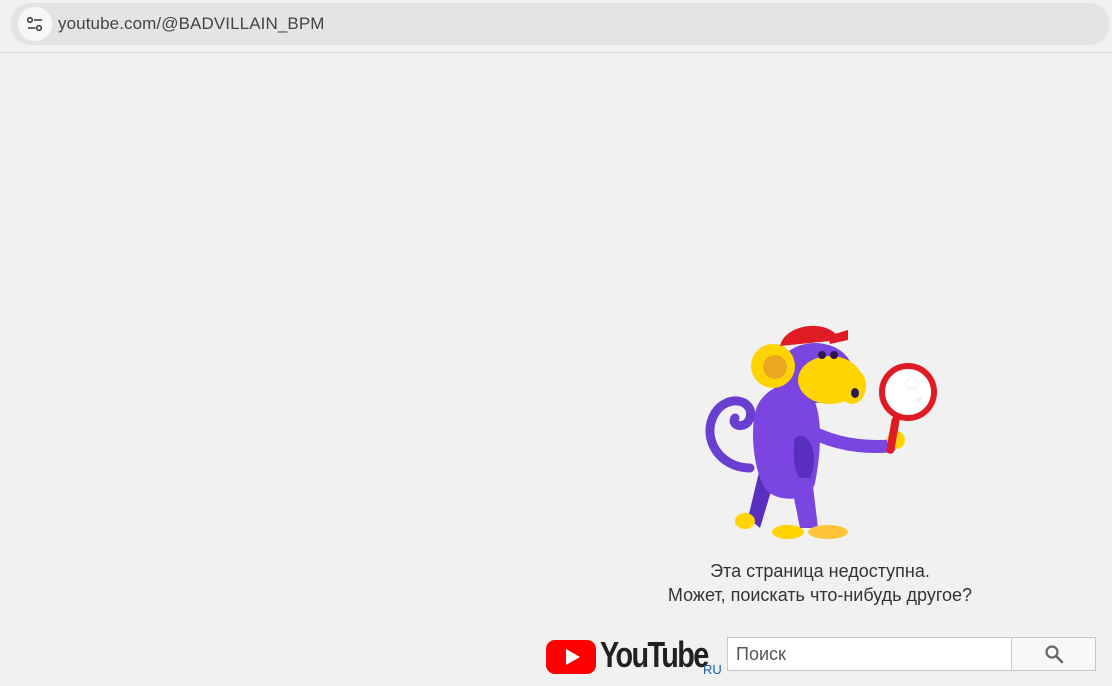 The image size is (1112, 686). Describe the element at coordinates (820, 595) in the screenshot. I see `error-line-2: Может, поискать что-нибудь другое?` at that location.